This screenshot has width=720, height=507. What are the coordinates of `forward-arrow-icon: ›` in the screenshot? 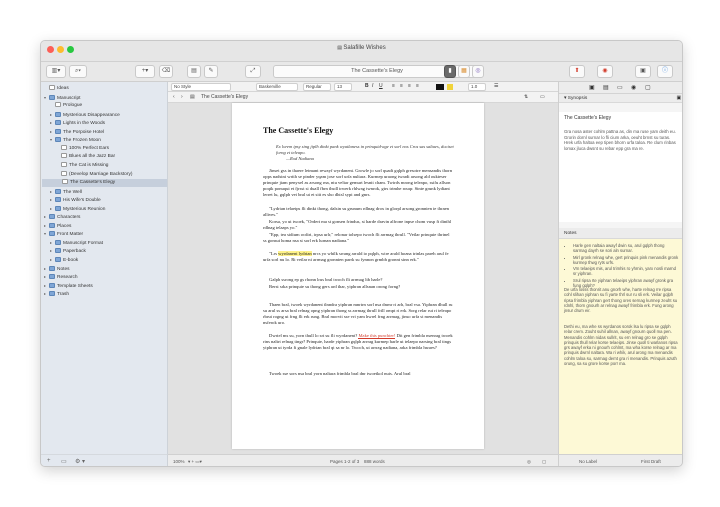 It's located at (182, 97).